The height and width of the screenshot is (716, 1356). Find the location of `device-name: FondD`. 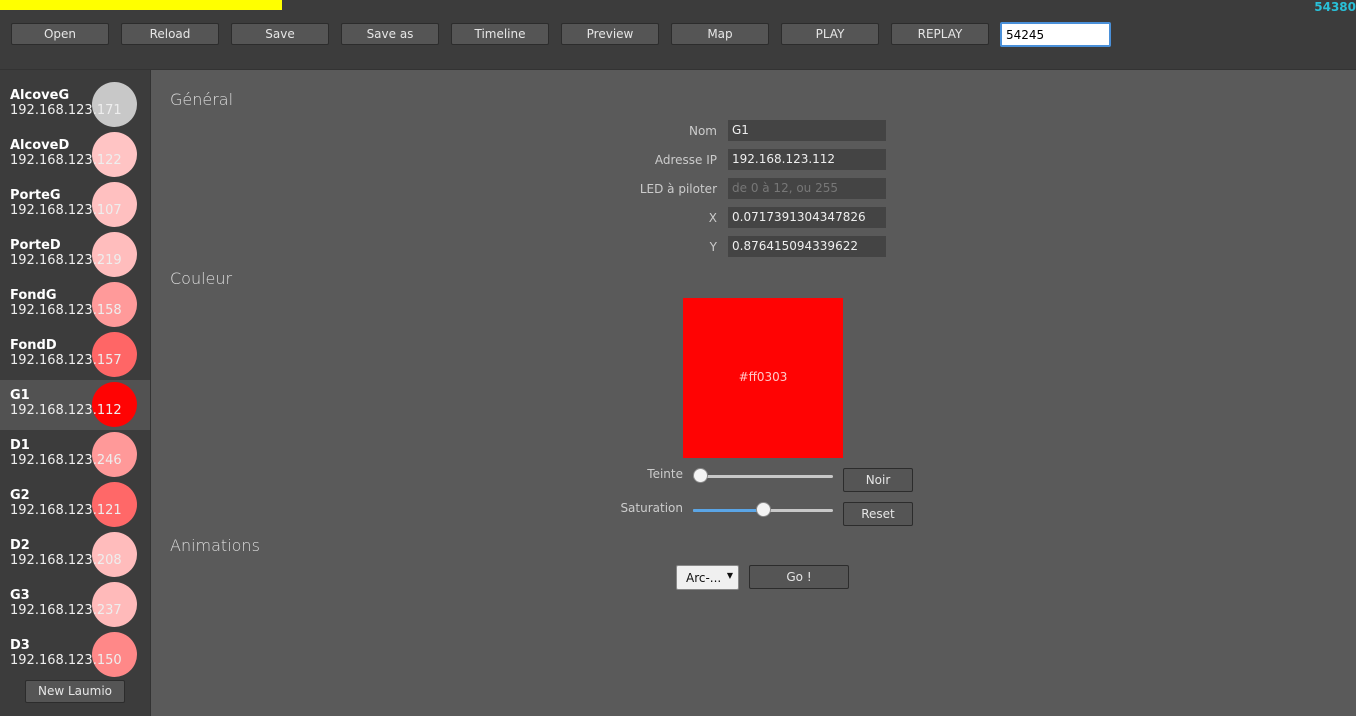

device-name: FondD is located at coordinates (33, 345).